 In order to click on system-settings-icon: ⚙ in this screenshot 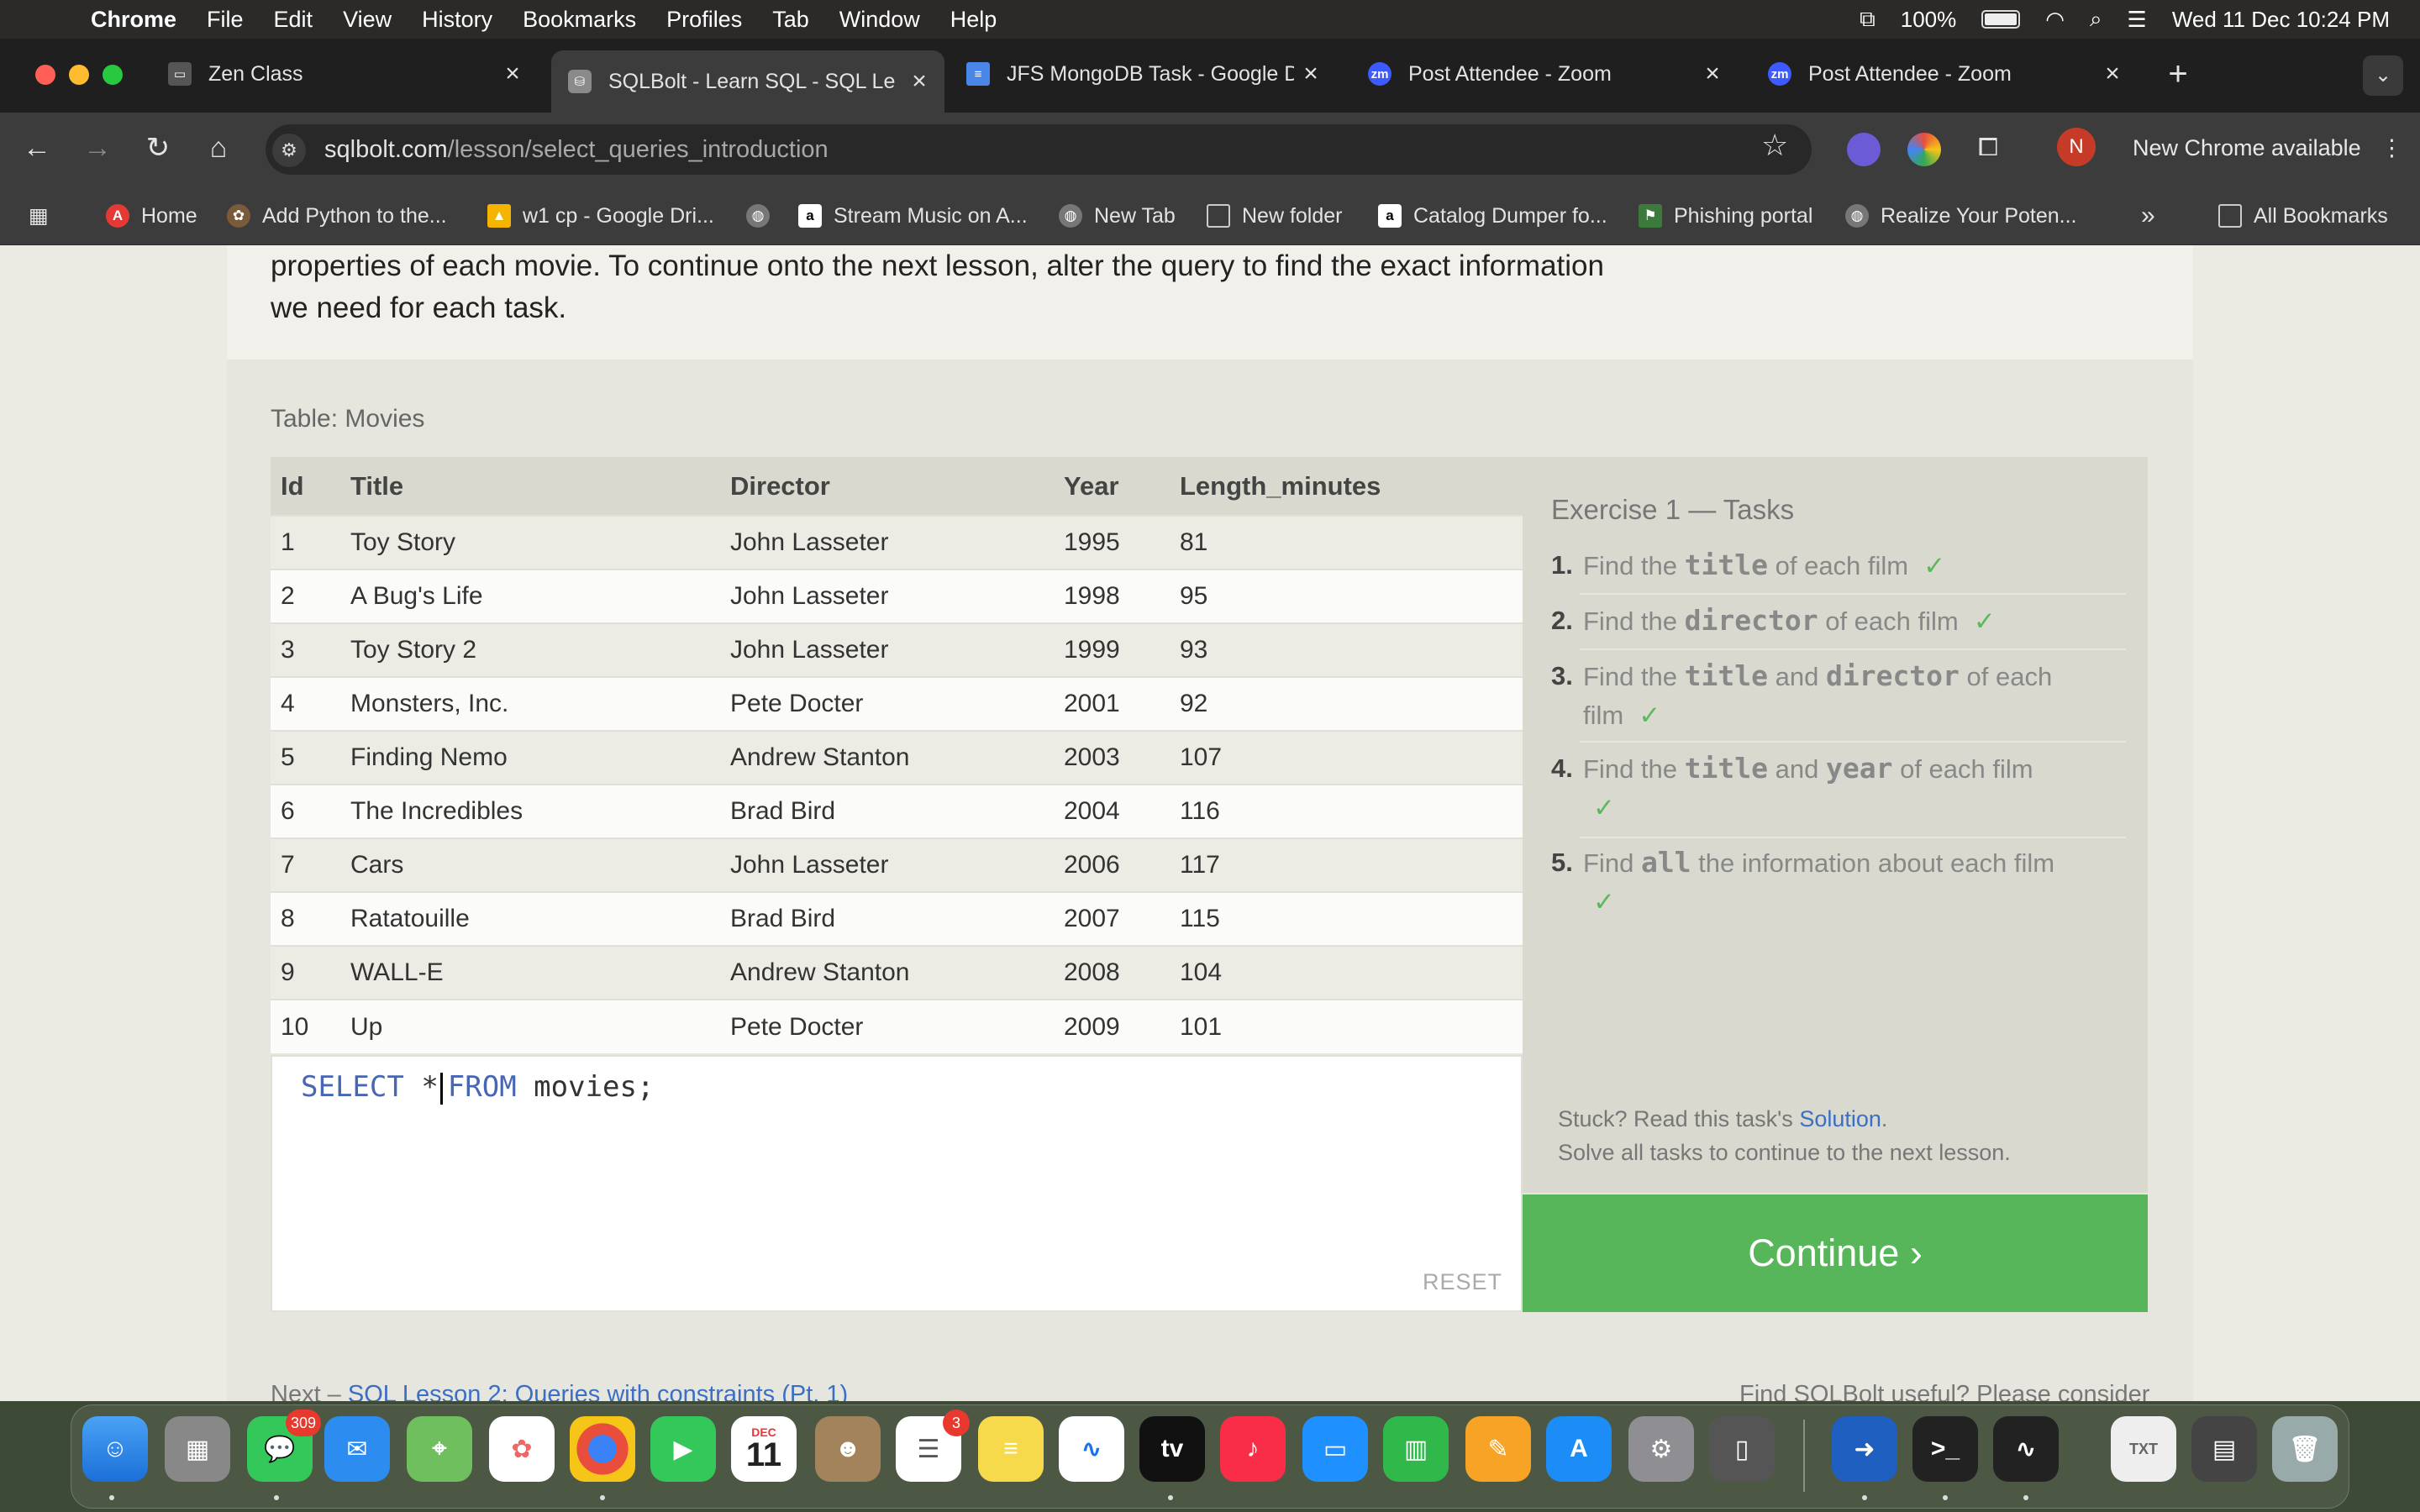, I will do `click(1661, 1449)`.